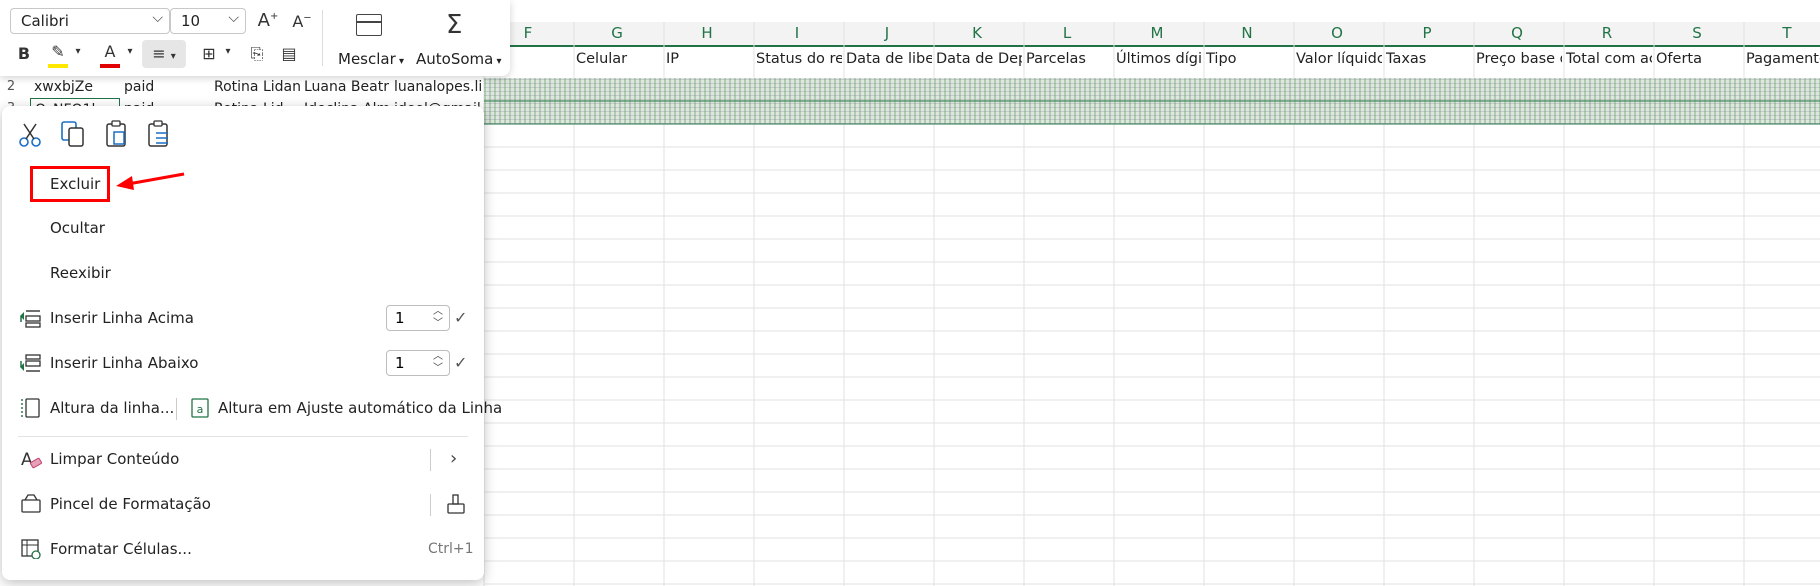  Describe the element at coordinates (243, 273) in the screenshot. I see `menu-item-reexibir: Reexibir` at that location.